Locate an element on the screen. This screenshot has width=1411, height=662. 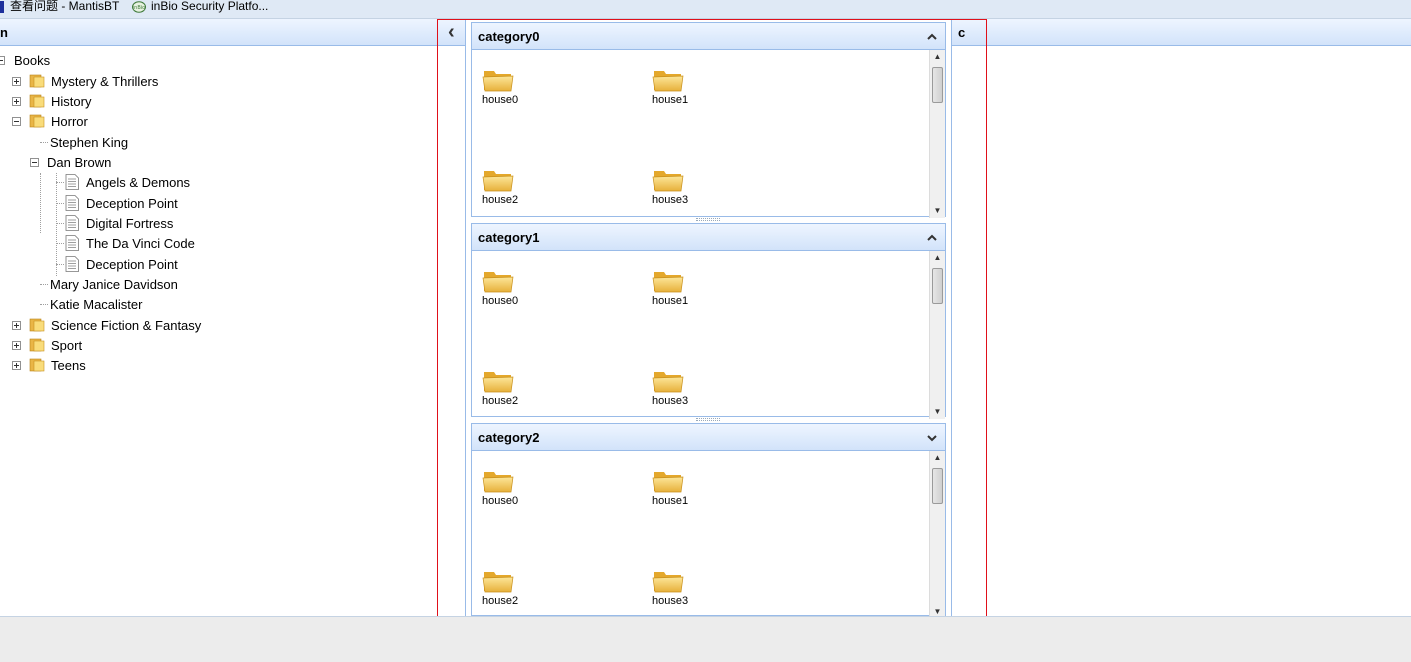
tree-node-horror: Horror is located at coordinates (50, 121).